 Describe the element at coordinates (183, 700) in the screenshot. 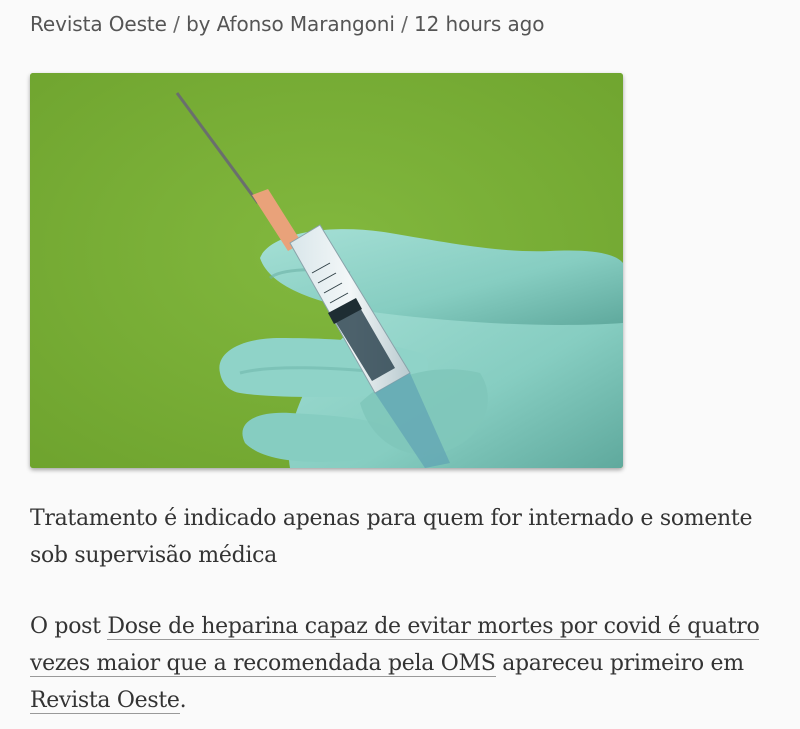

I see `footer-suffix: .` at that location.